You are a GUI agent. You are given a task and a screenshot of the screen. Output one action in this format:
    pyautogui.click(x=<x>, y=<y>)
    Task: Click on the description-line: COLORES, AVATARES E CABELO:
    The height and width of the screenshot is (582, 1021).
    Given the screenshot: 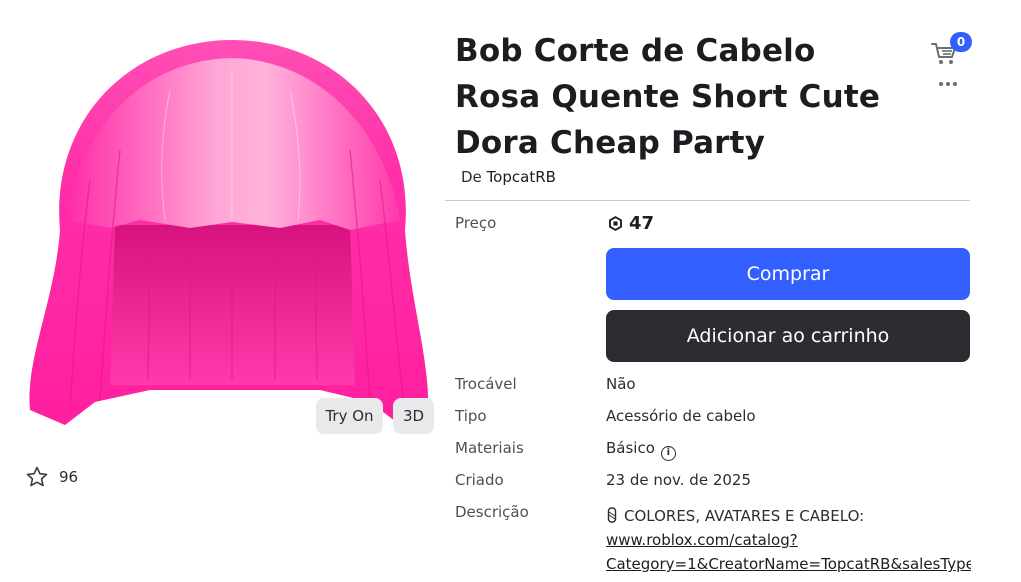 What is the action you would take?
    pyautogui.click(x=788, y=516)
    